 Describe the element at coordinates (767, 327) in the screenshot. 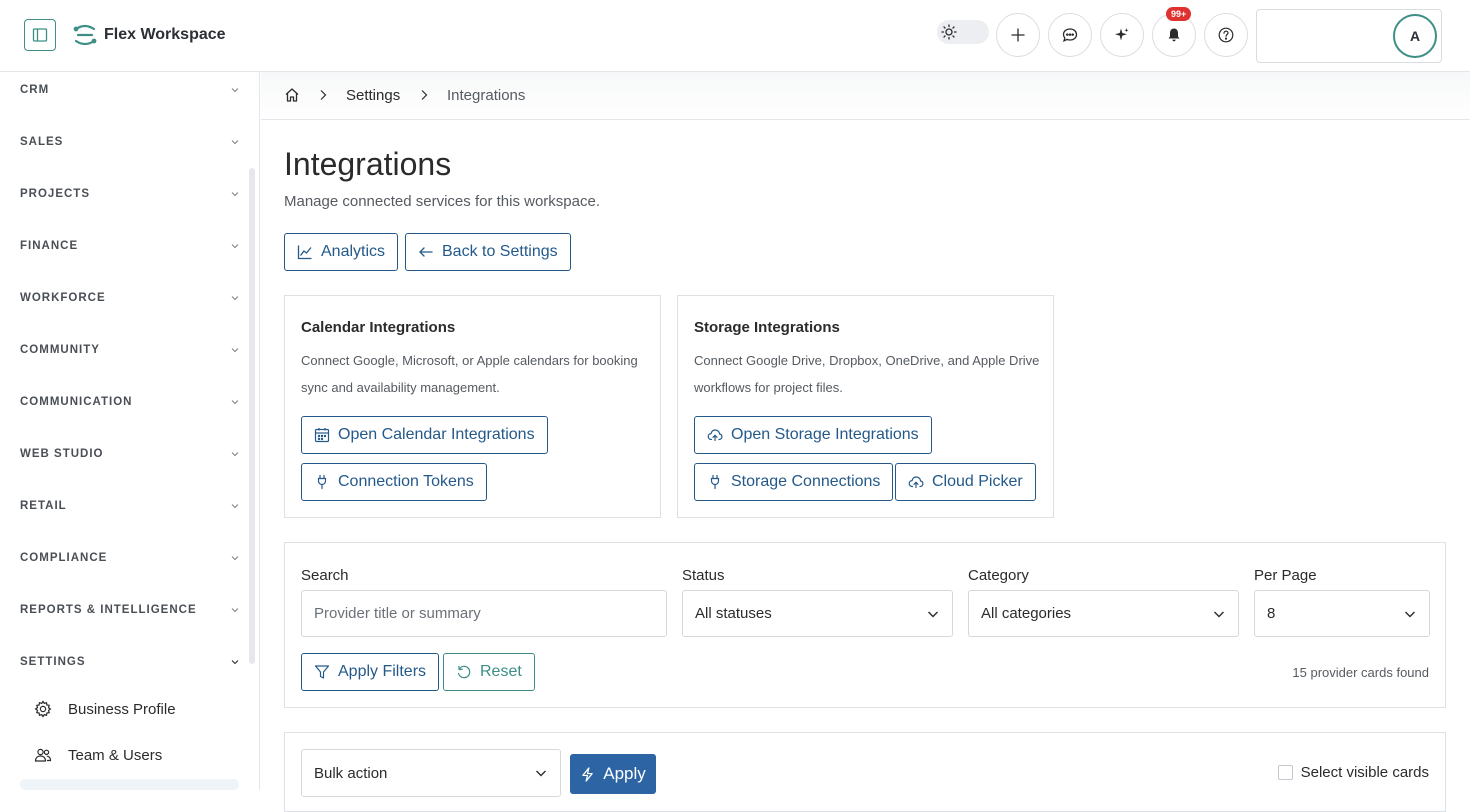

I see `card-title: Storage Integrations` at that location.